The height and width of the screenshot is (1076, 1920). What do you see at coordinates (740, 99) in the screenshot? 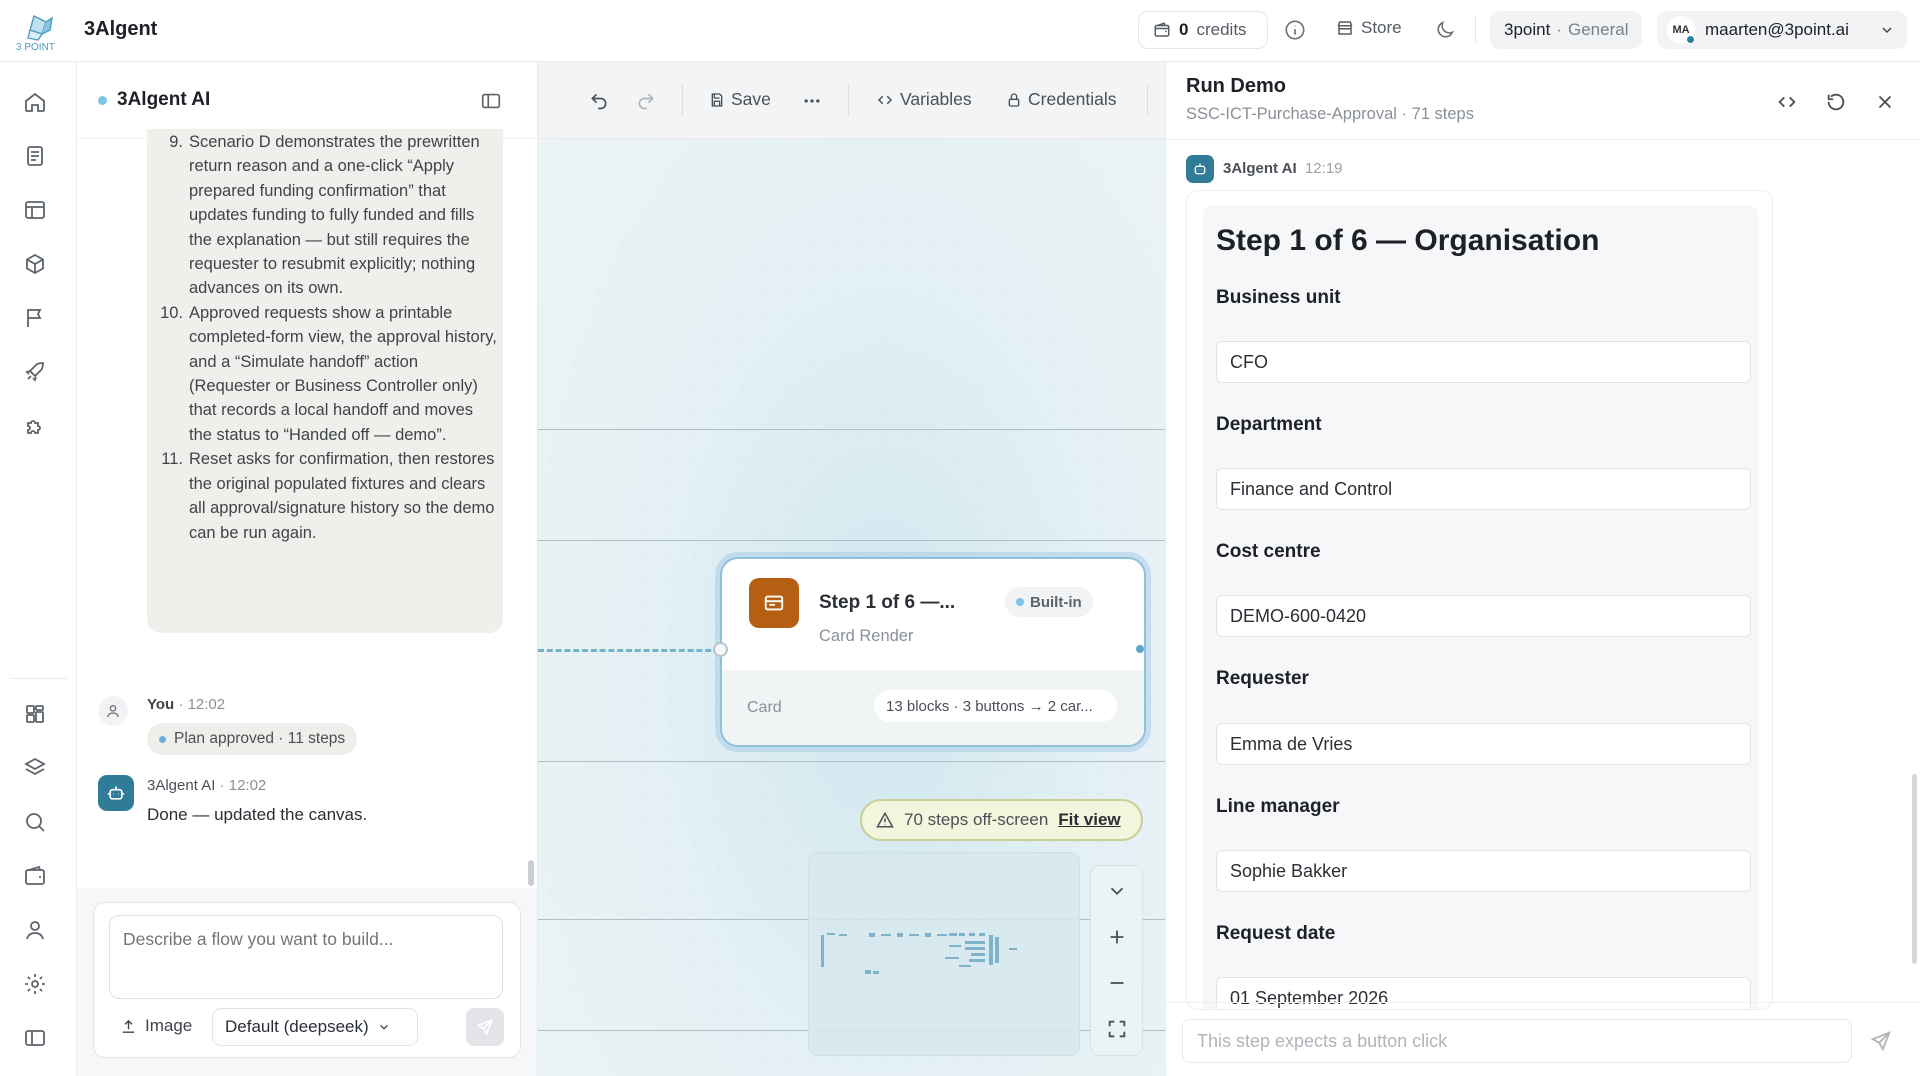
I see `save-button: Save` at bounding box center [740, 99].